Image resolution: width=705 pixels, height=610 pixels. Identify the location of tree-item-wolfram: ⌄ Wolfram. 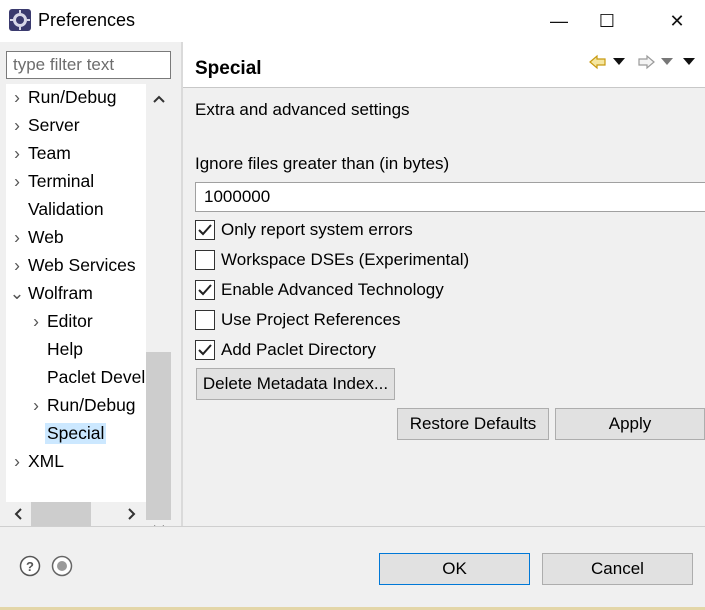
(51, 293).